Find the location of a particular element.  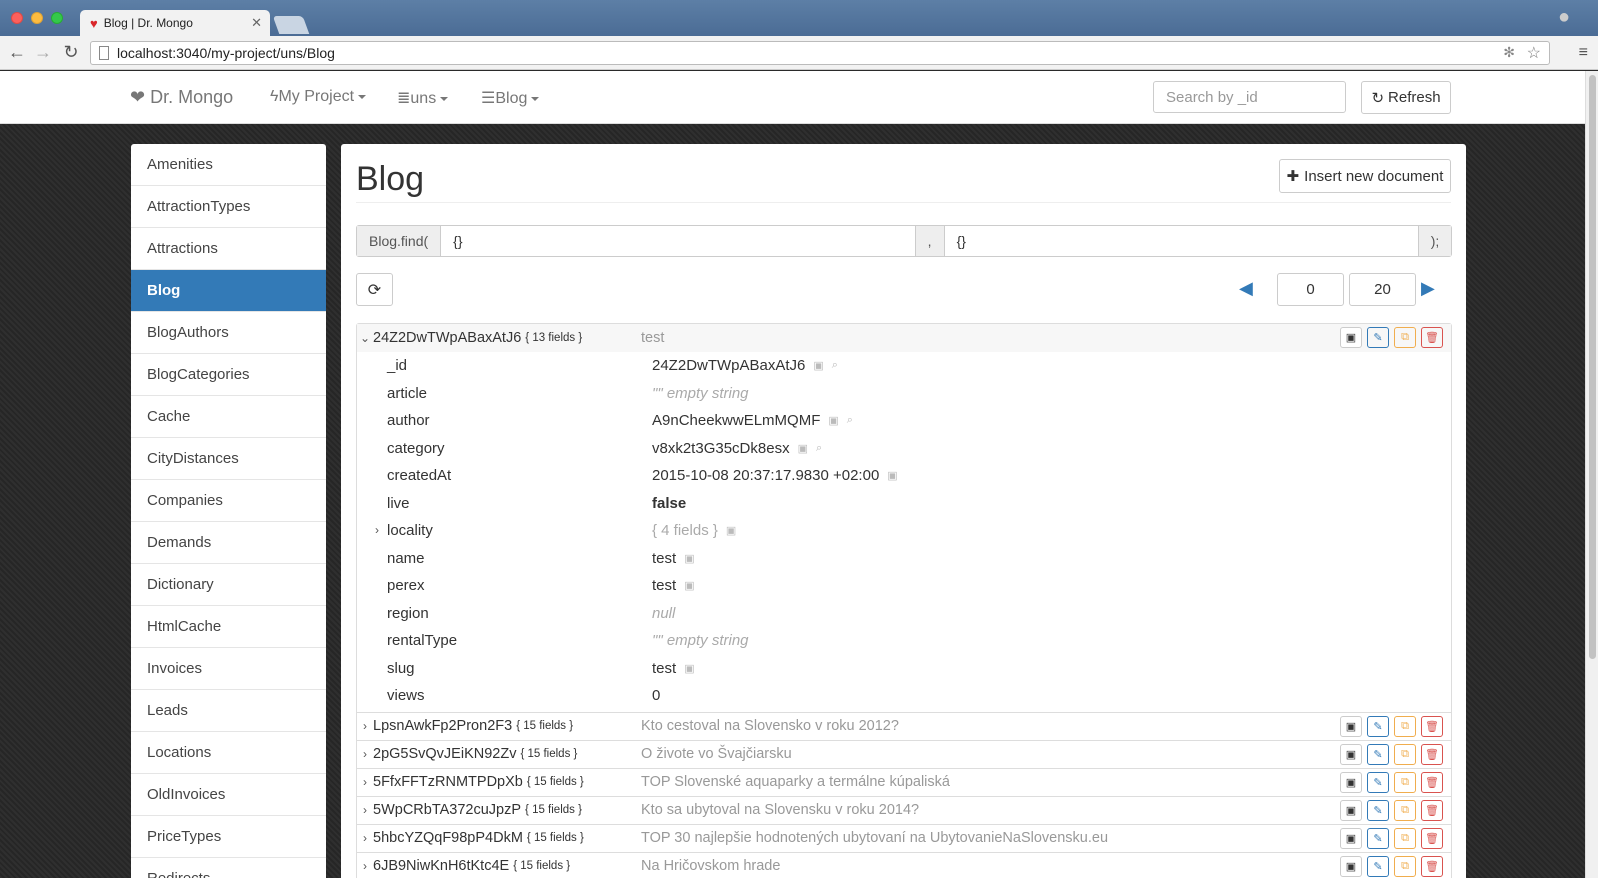

sidebar-item-htmlcache: HtmlCache is located at coordinates (228, 627).